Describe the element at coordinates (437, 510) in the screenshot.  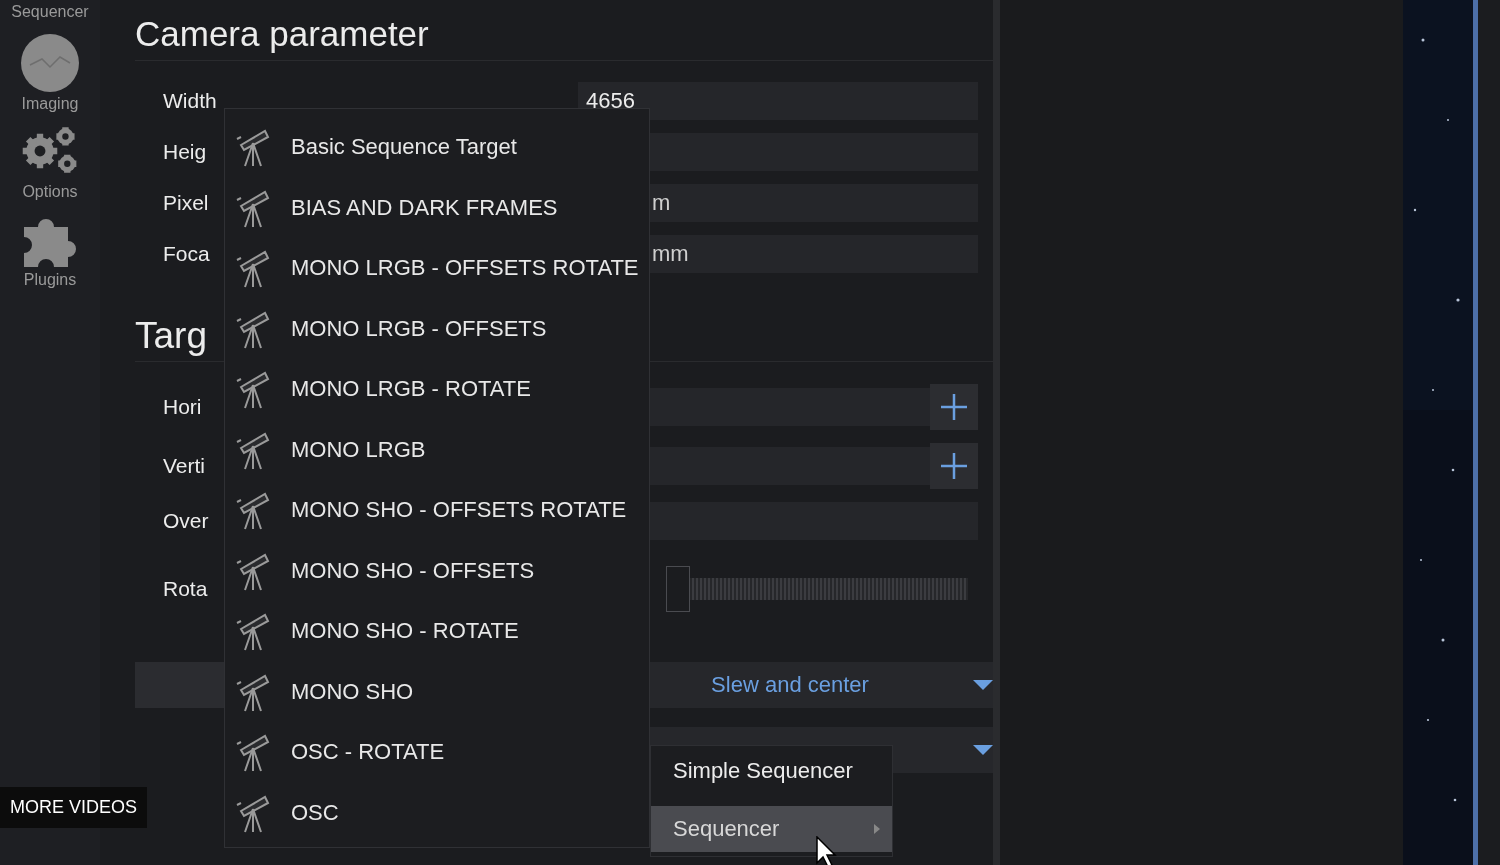
I see `menu-item: MONO SHO - OFFSETS ROTATE` at that location.